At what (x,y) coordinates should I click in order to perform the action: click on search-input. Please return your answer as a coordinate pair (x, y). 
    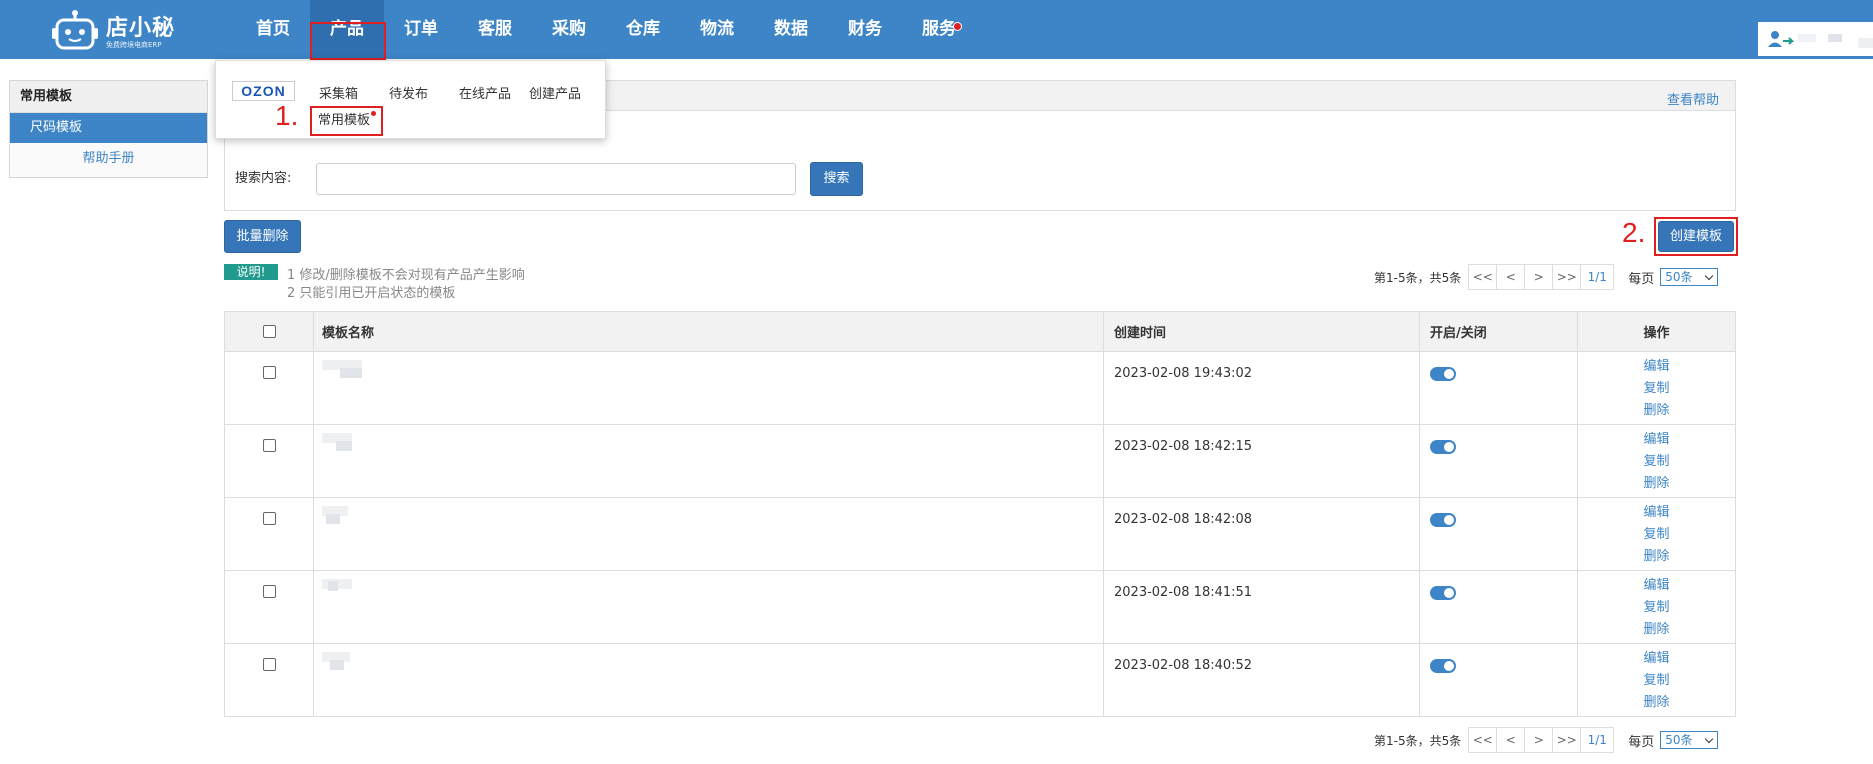
    Looking at the image, I should click on (556, 179).